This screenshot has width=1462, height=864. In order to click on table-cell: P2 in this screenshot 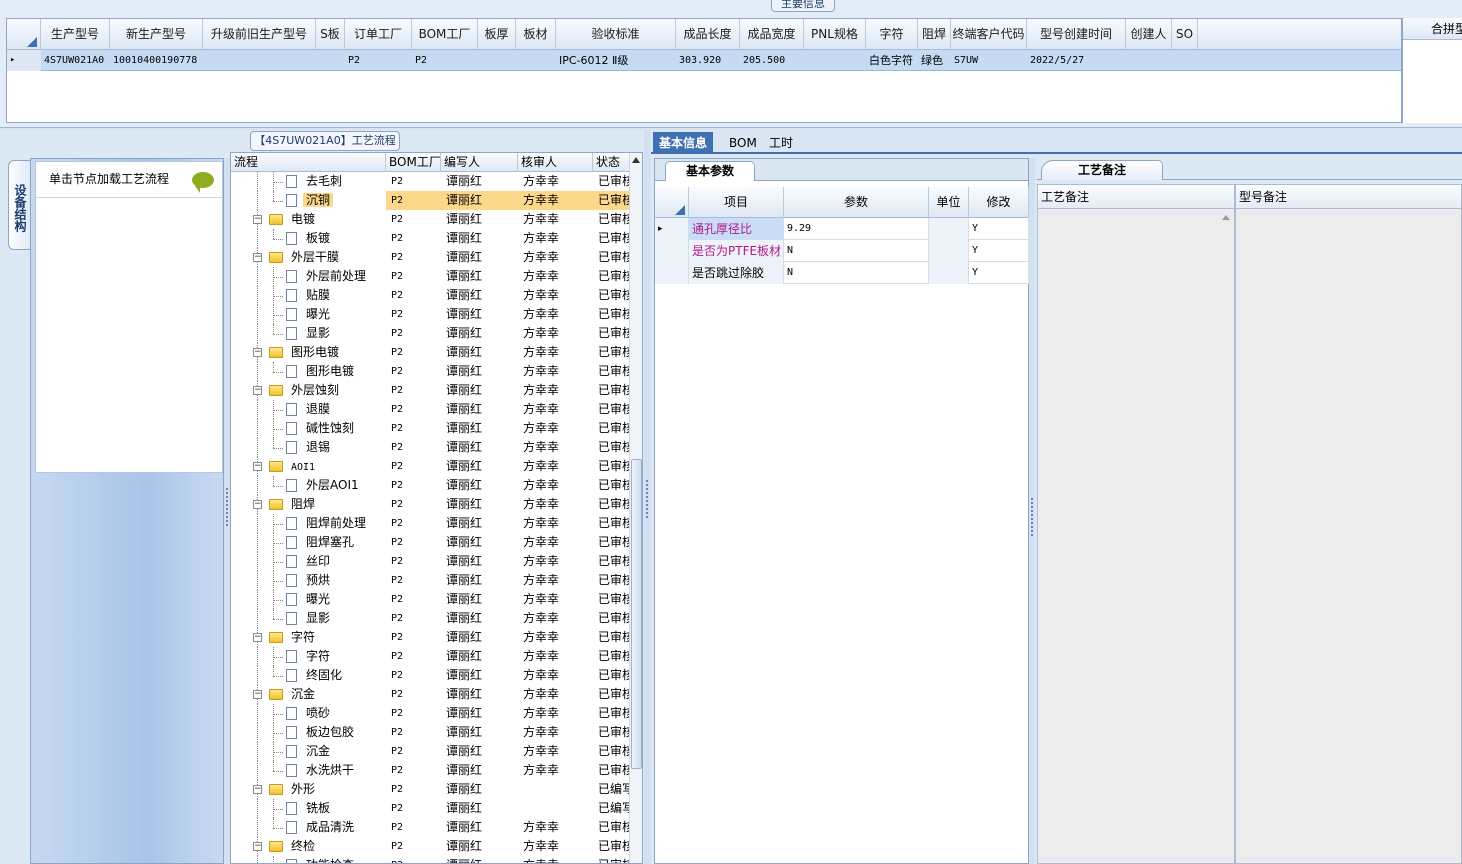, I will do `click(378, 60)`.